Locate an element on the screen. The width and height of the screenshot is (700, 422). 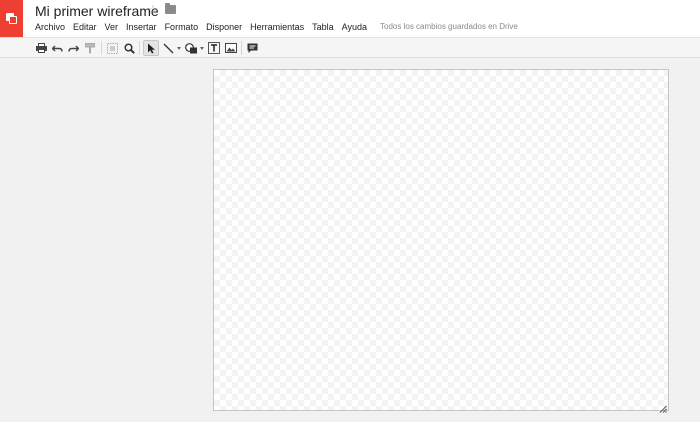
text-box-icon is located at coordinates (213, 48).